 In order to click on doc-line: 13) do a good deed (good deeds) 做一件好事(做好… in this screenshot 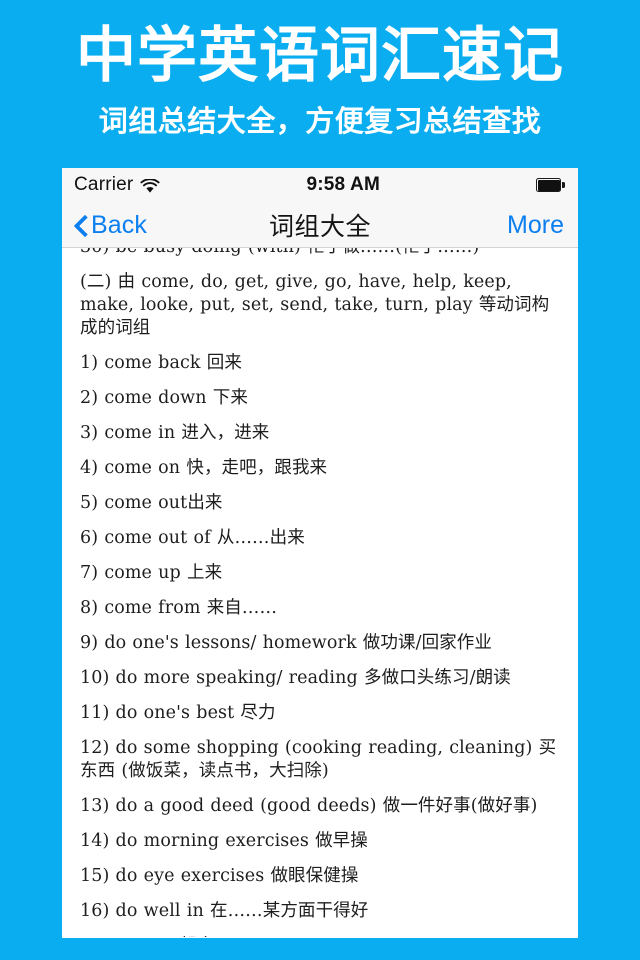, I will do `click(309, 806)`.